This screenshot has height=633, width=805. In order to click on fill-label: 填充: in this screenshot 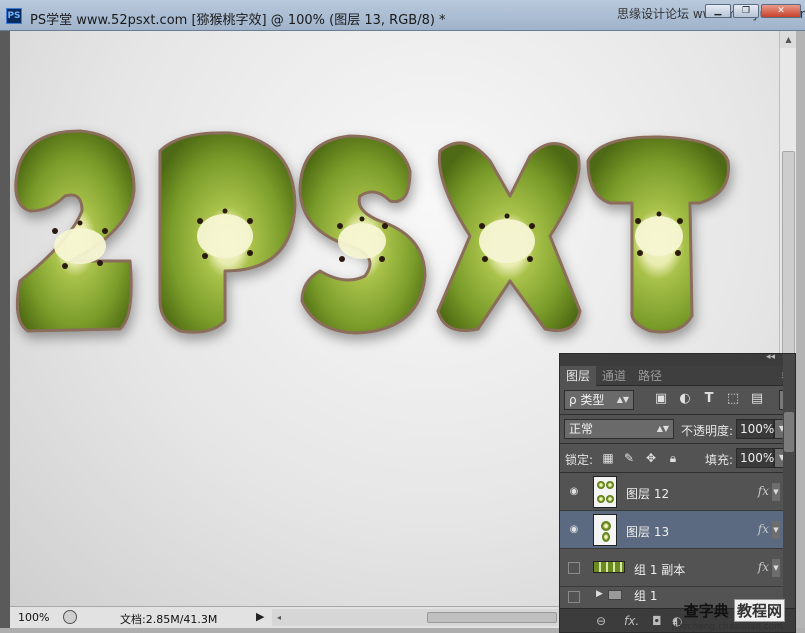, I will do `click(719, 460)`.